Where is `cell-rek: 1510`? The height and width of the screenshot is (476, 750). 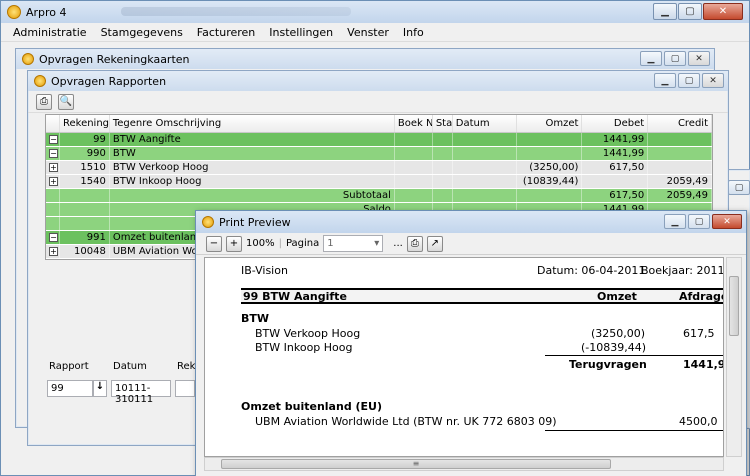
cell-rek: 1510 is located at coordinates (93, 167).